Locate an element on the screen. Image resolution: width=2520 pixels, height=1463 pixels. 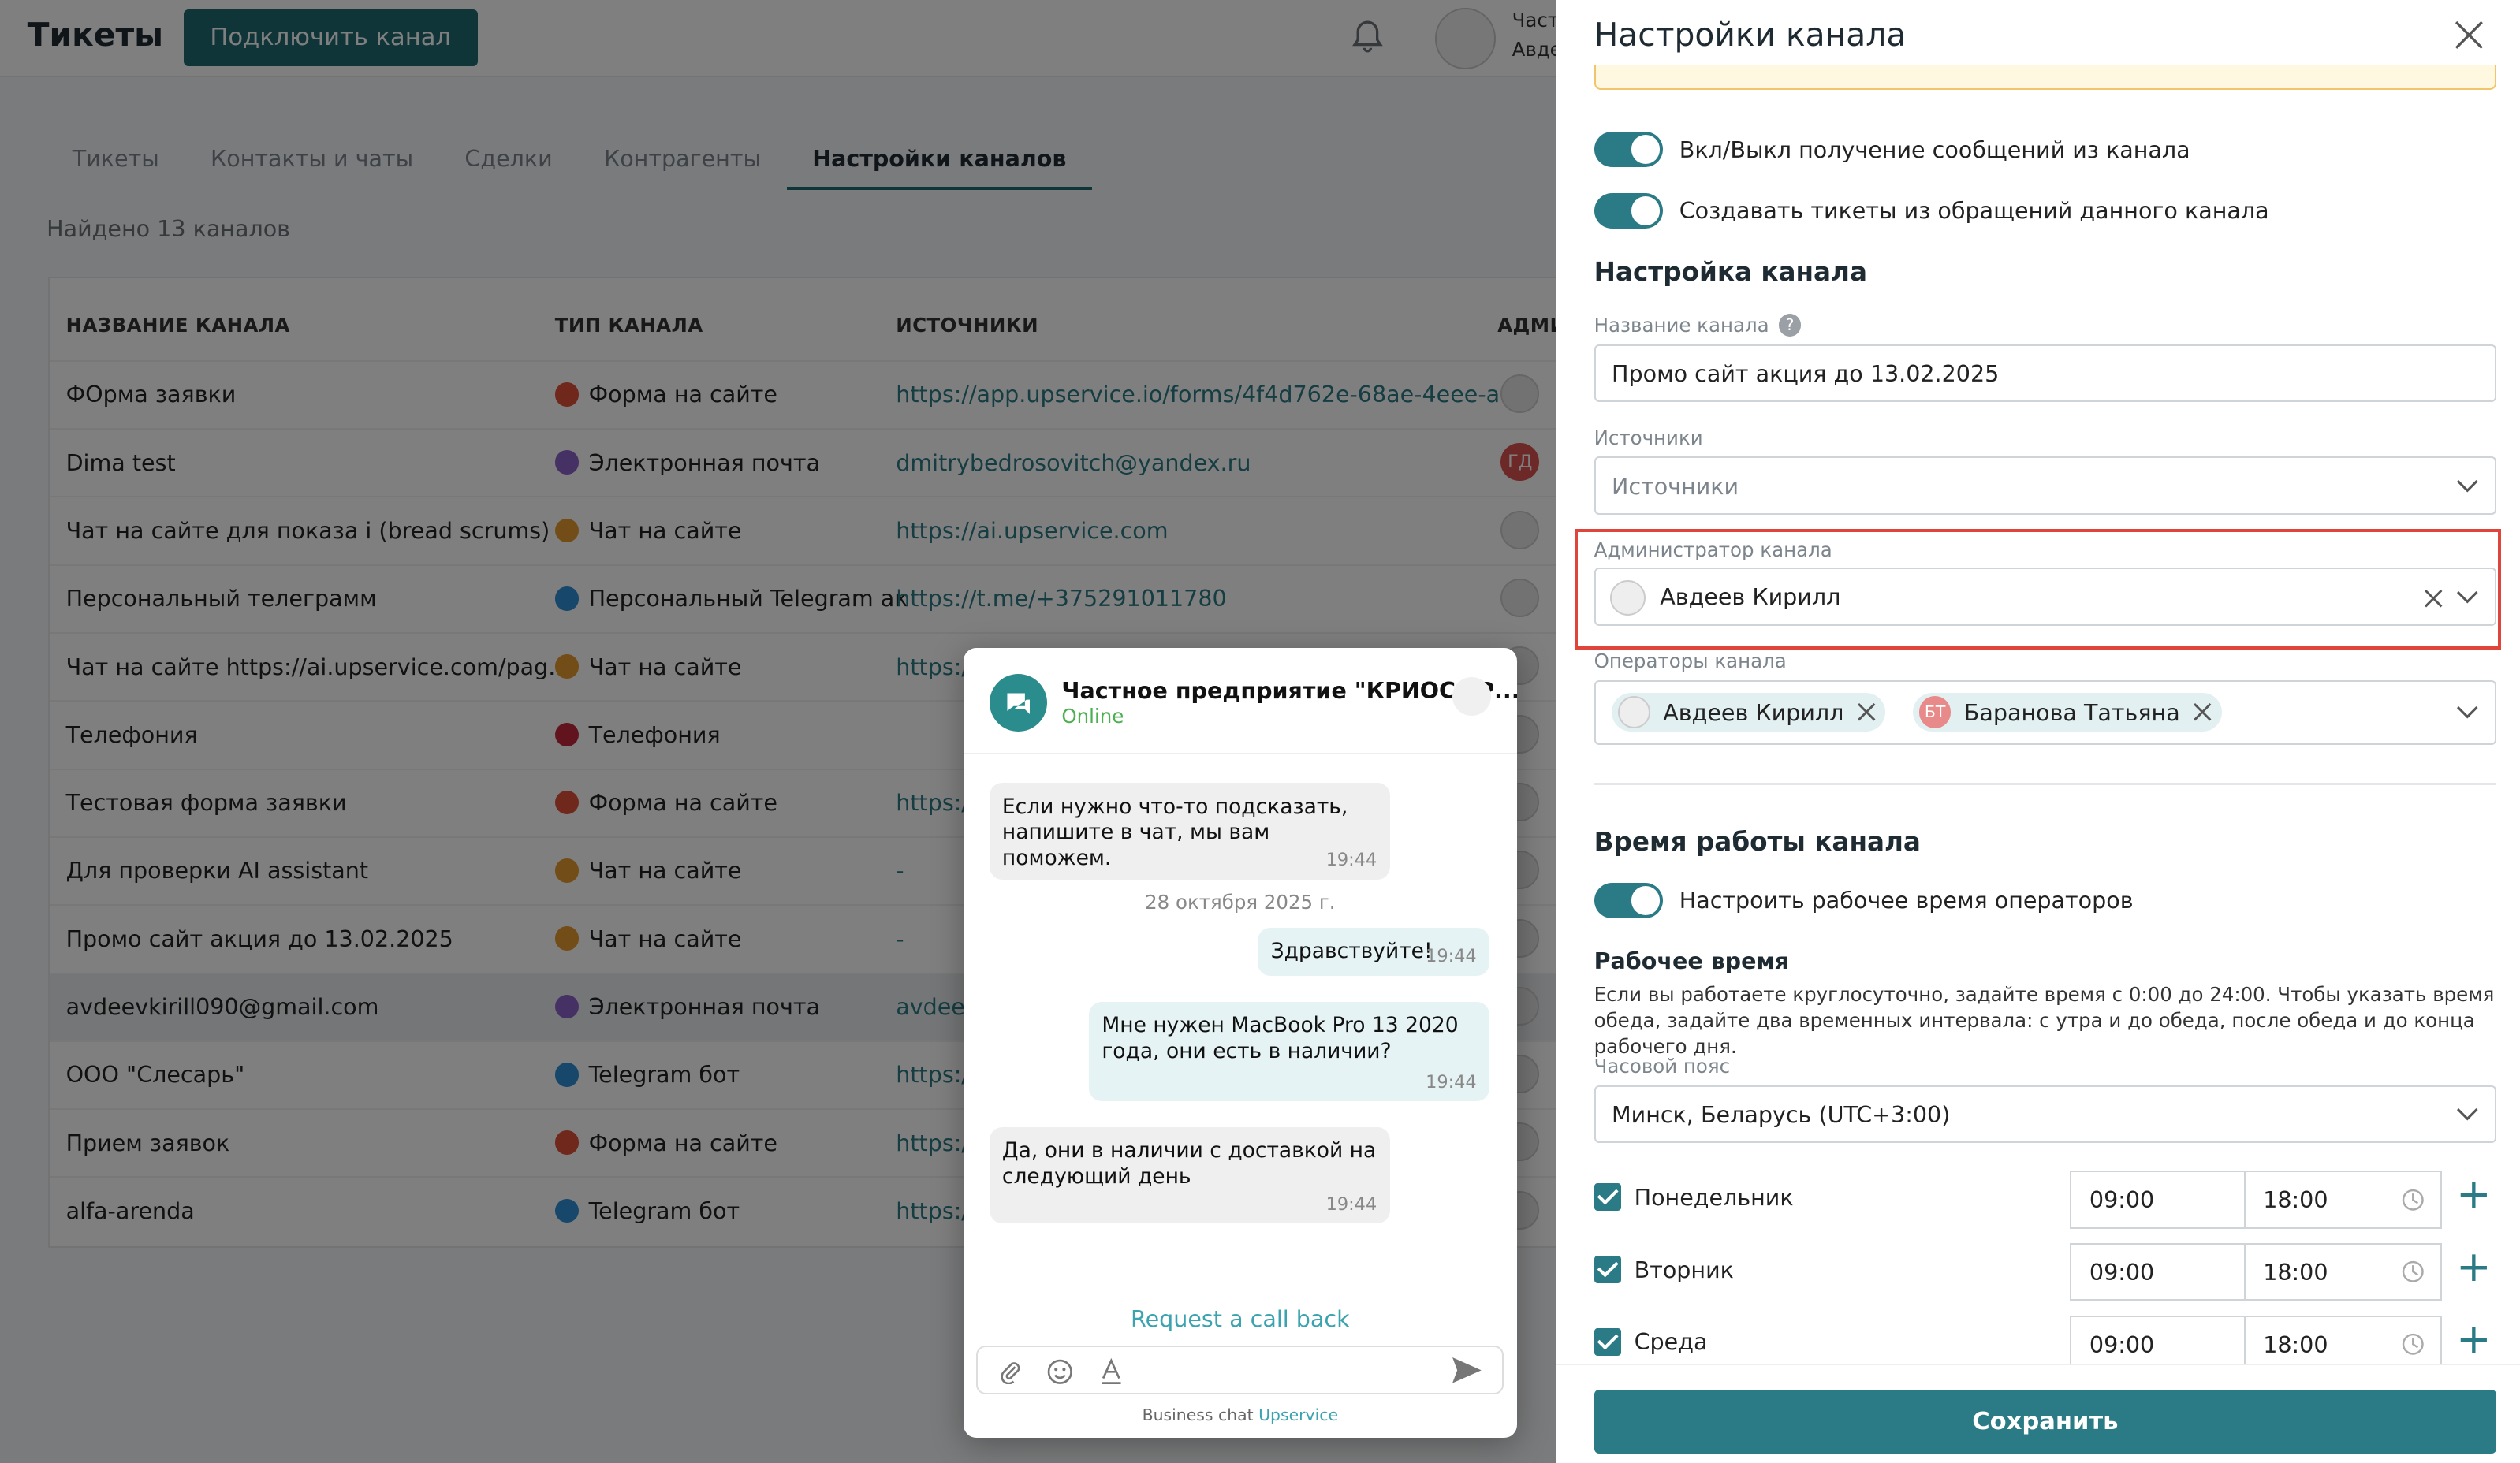
admin-value: Авдеев Кирилл is located at coordinates (1750, 597).